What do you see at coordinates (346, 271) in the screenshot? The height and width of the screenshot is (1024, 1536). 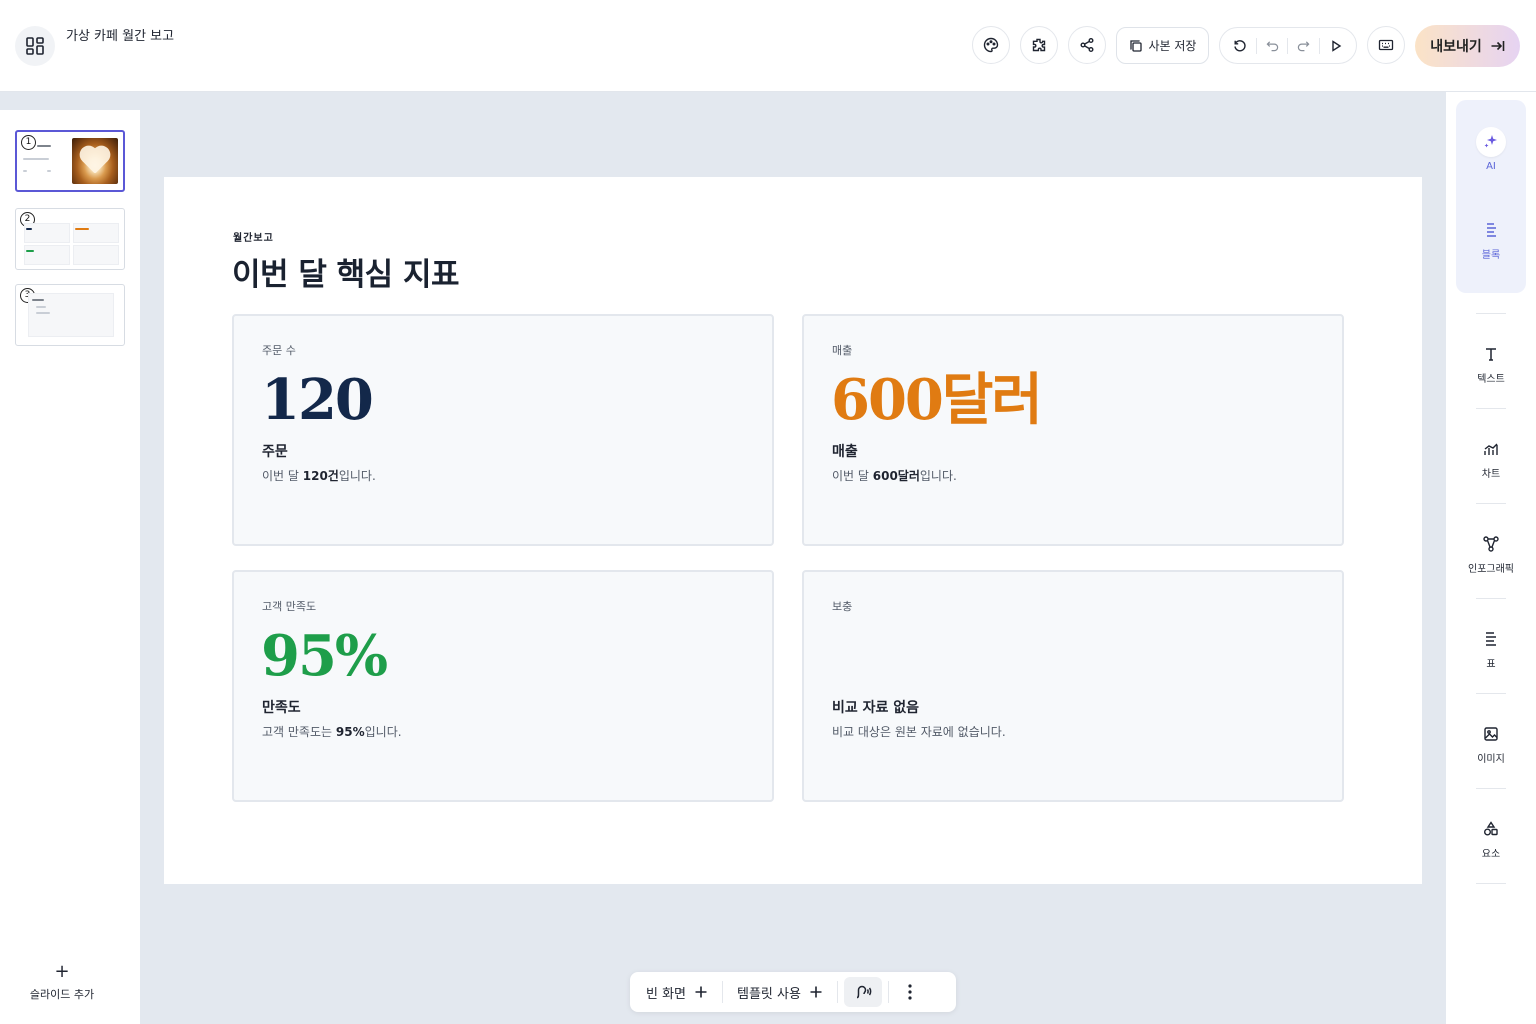 I see `slide-title: 이번 달 핵심 지표` at bounding box center [346, 271].